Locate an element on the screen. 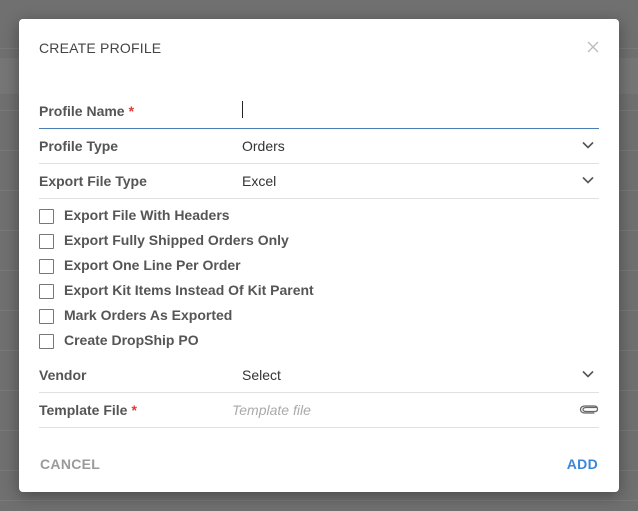  checkbox-label: Export One Line Per Order is located at coordinates (152, 265).